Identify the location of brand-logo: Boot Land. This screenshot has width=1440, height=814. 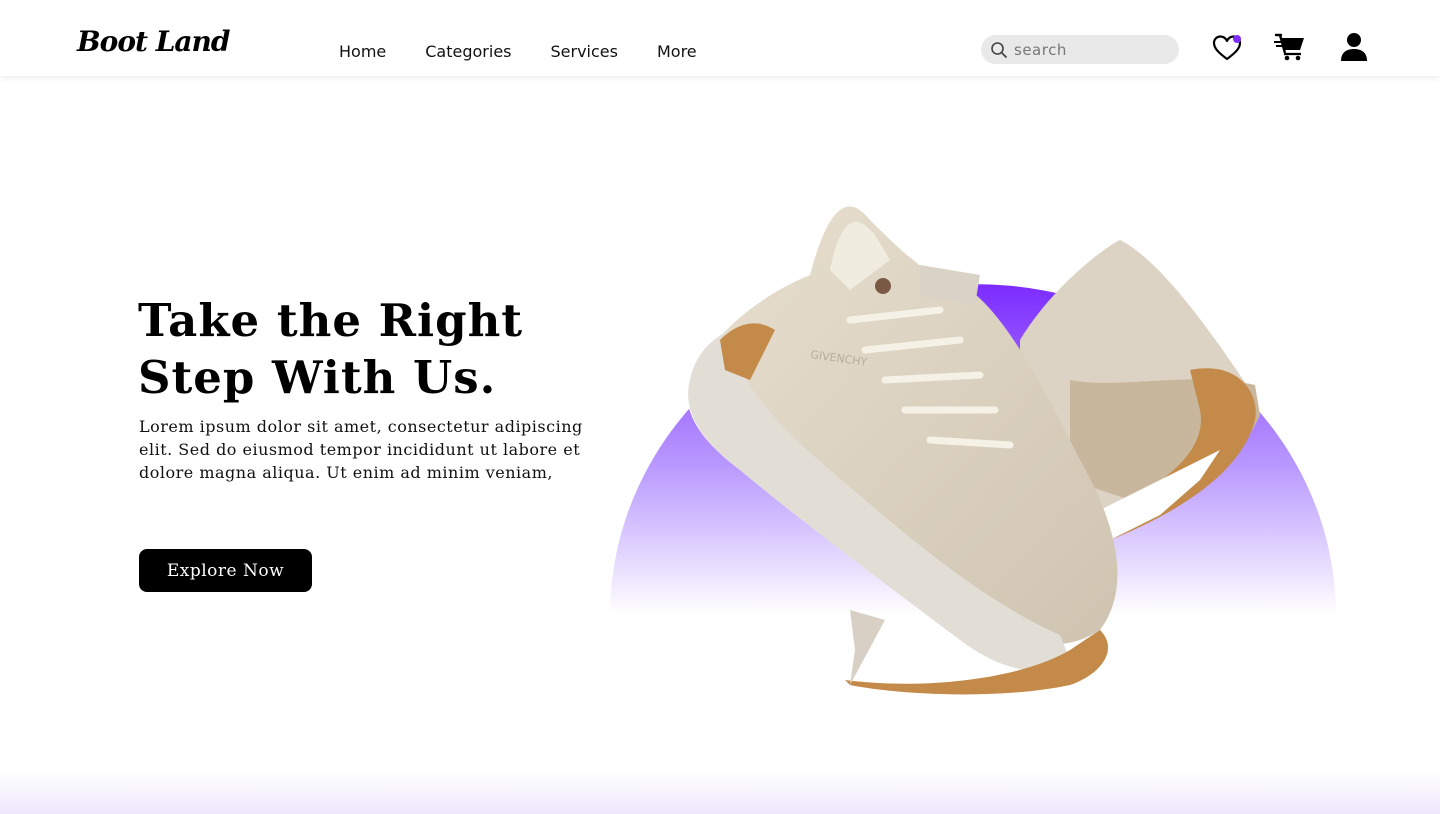
(153, 41).